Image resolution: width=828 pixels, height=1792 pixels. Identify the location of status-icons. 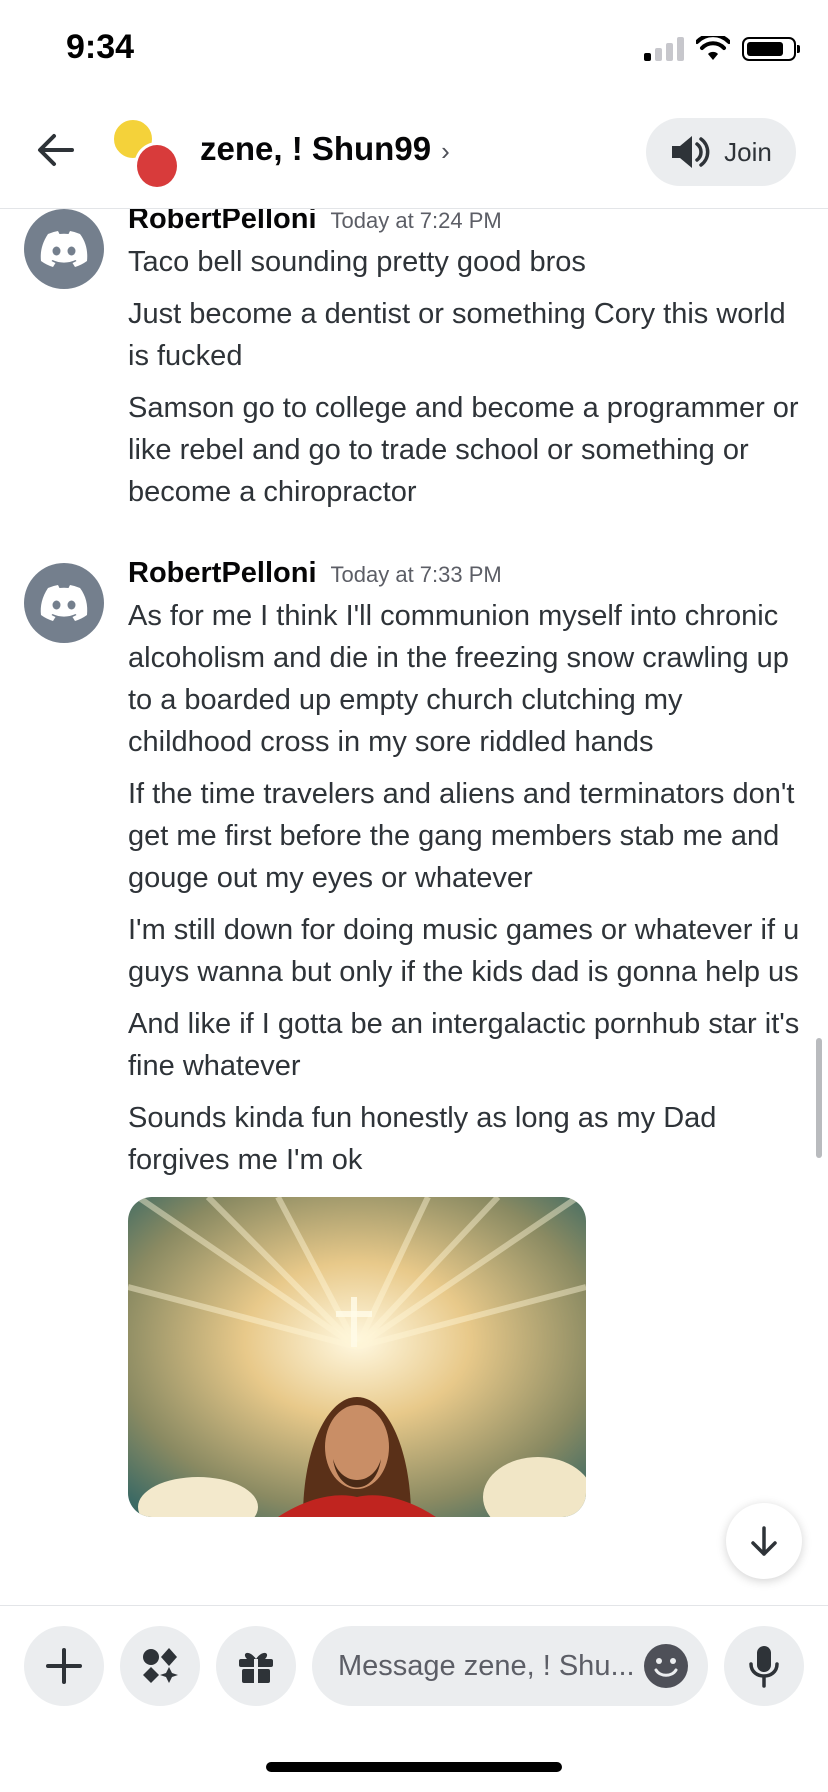
(722, 49).